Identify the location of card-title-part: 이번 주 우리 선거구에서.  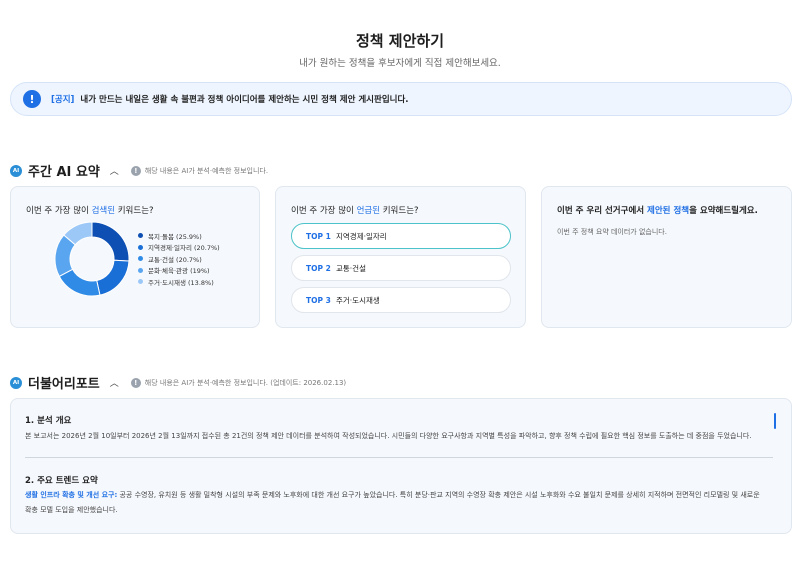
(602, 211).